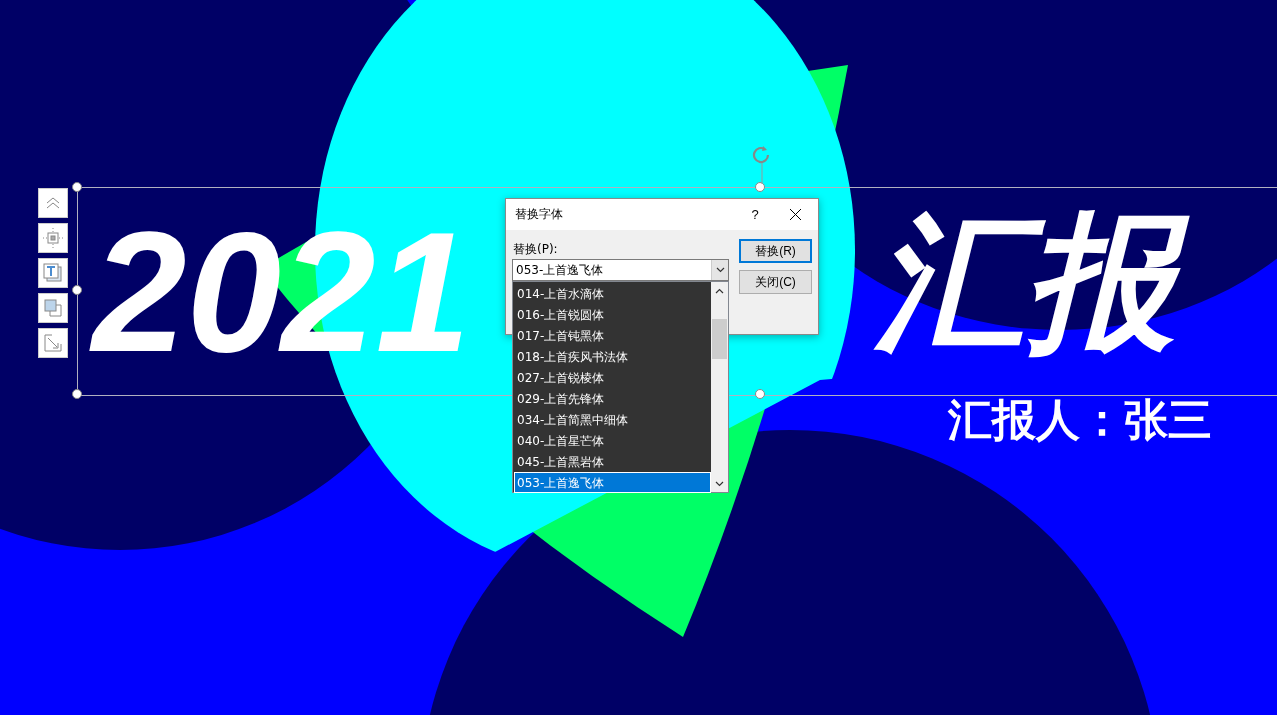 The width and height of the screenshot is (1277, 715). I want to click on close-icon, so click(795, 214).